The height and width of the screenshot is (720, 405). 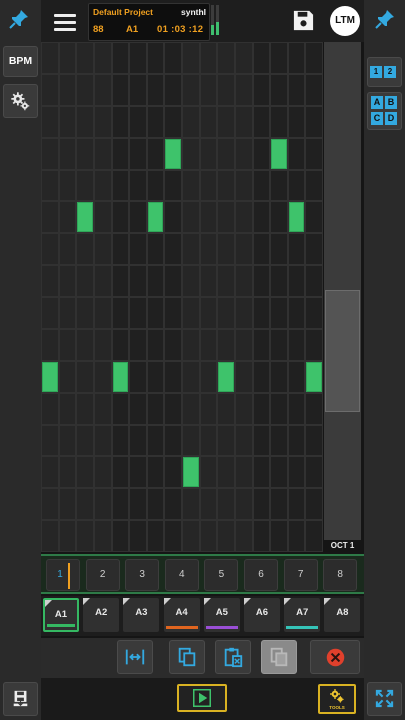 What do you see at coordinates (221, 615) in the screenshot?
I see `pattern-button-a5: A5` at bounding box center [221, 615].